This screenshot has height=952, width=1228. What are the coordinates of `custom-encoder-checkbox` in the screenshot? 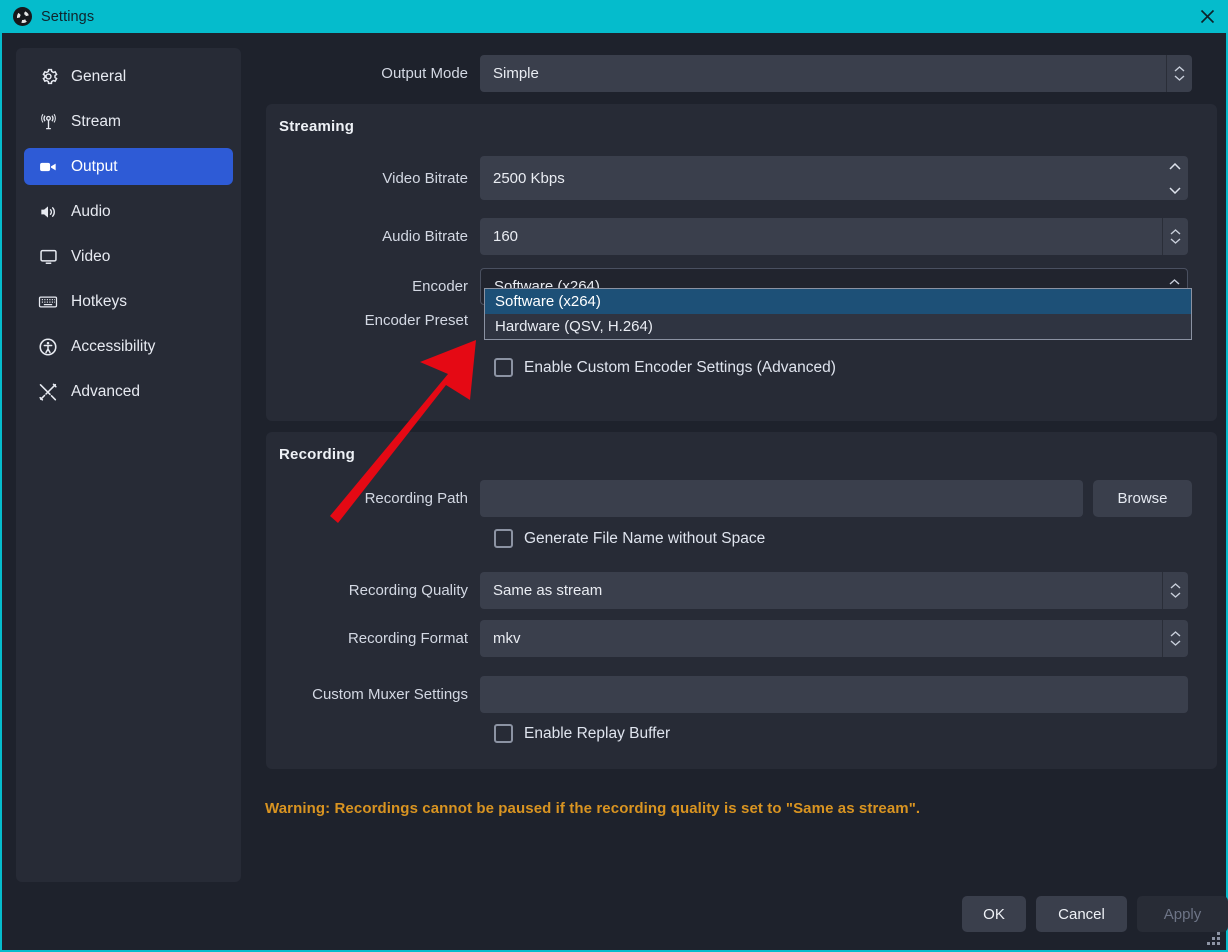 It's located at (503, 367).